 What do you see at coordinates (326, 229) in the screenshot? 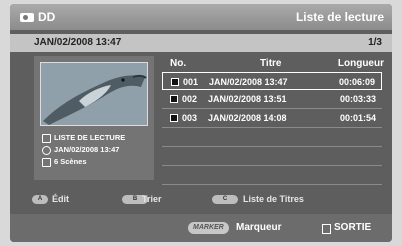
I see `exit-icon` at bounding box center [326, 229].